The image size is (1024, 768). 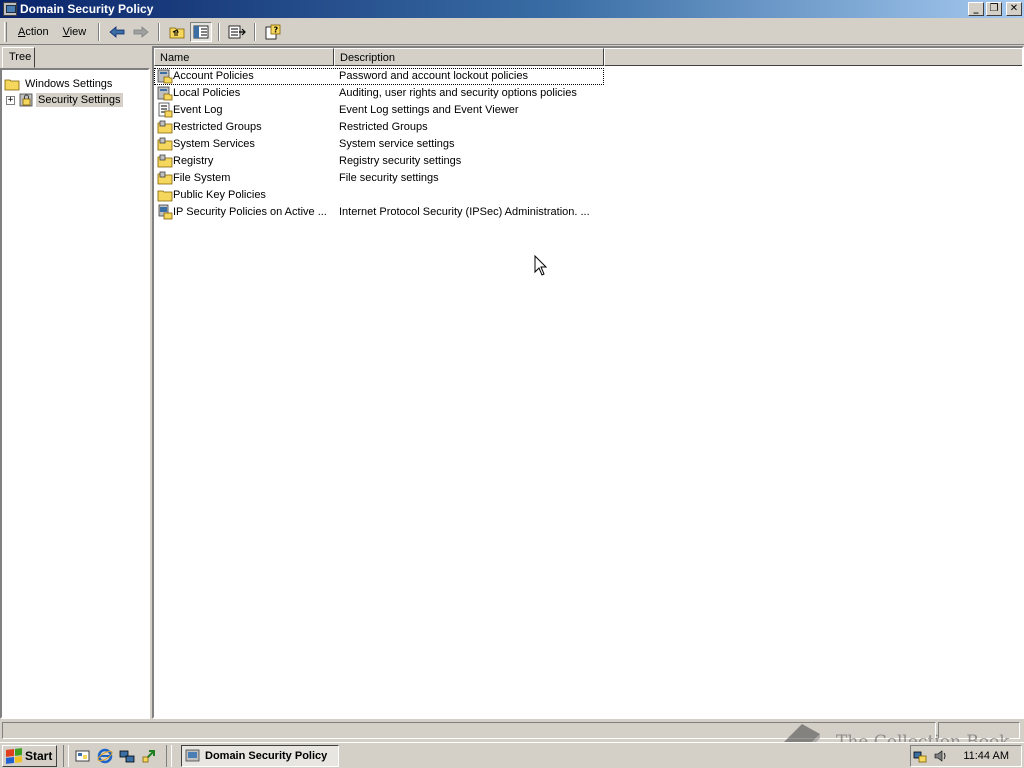 What do you see at coordinates (397, 144) in the screenshot?
I see `cell-description: System service settings` at bounding box center [397, 144].